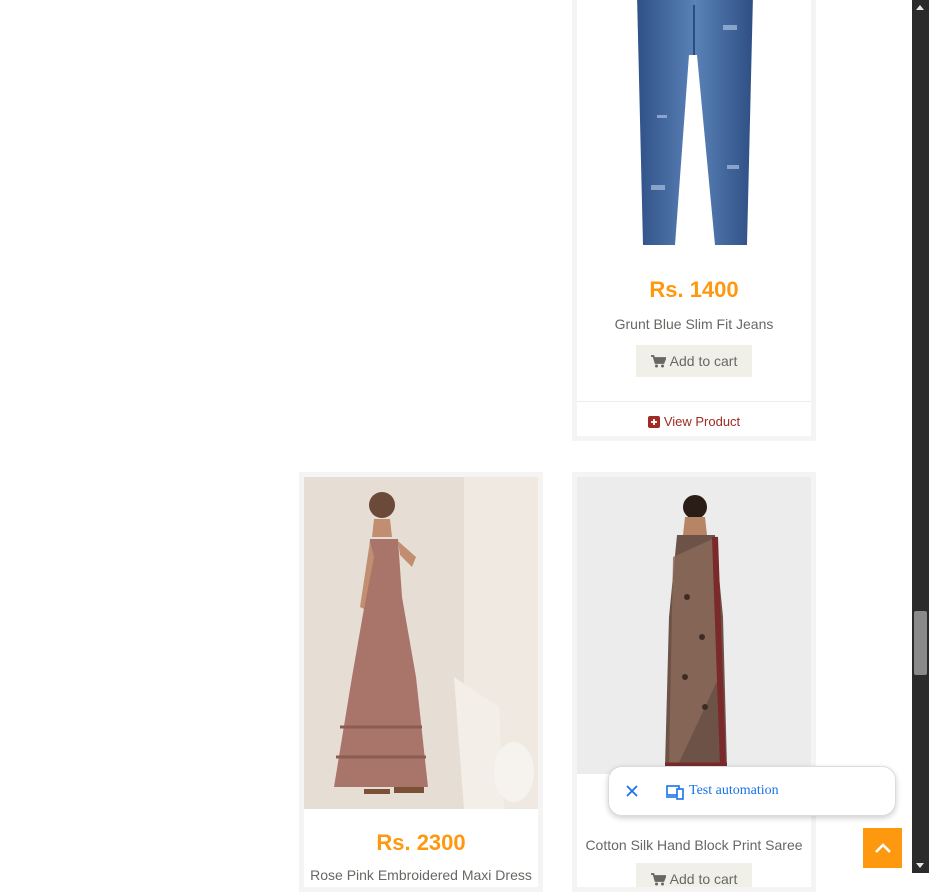 This screenshot has width=929, height=892. What do you see at coordinates (920, 7) in the screenshot?
I see `scroll-arrow-up-icon` at bounding box center [920, 7].